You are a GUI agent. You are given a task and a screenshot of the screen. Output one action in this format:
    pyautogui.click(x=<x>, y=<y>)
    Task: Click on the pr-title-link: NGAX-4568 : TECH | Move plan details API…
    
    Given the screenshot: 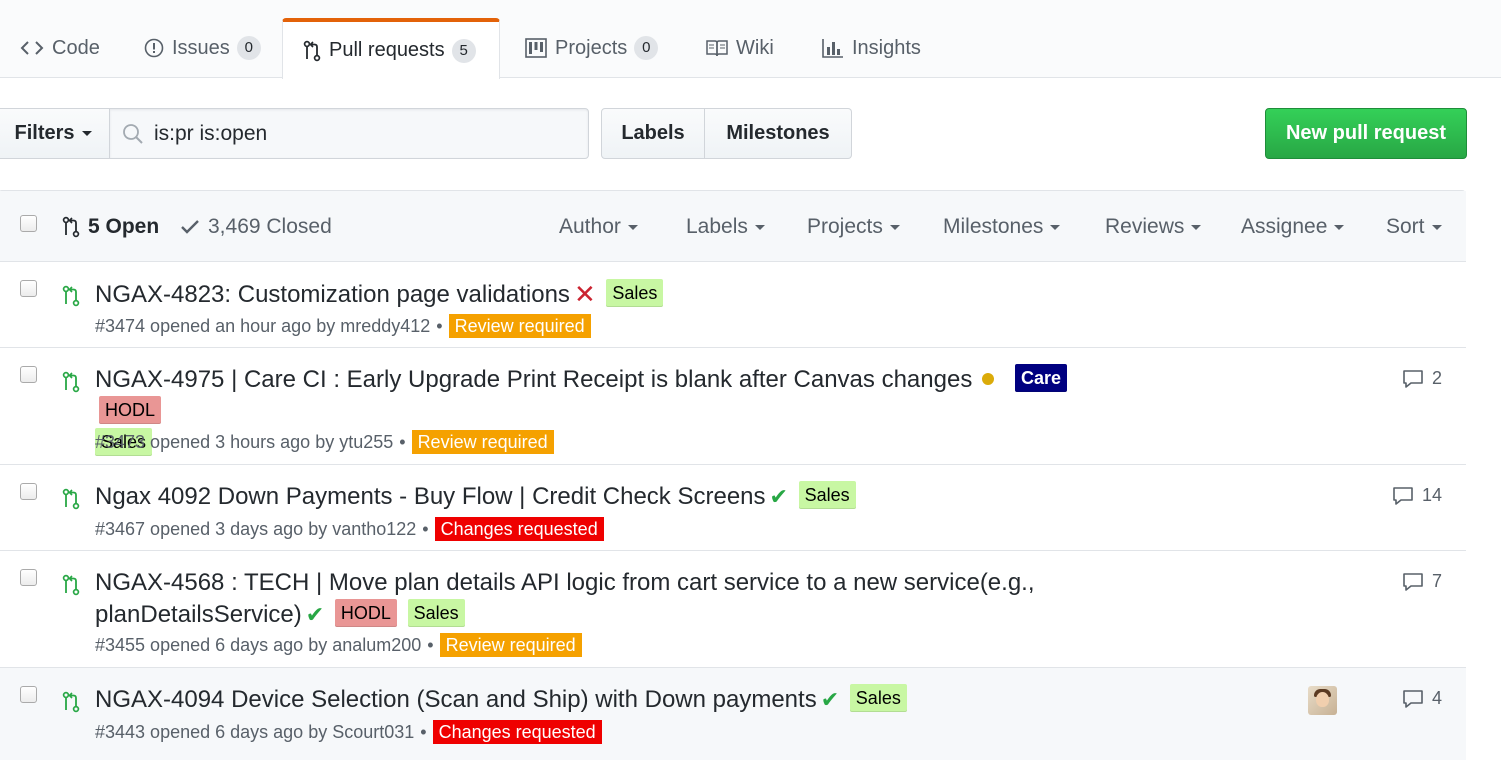 What is the action you would take?
    pyautogui.click(x=565, y=598)
    